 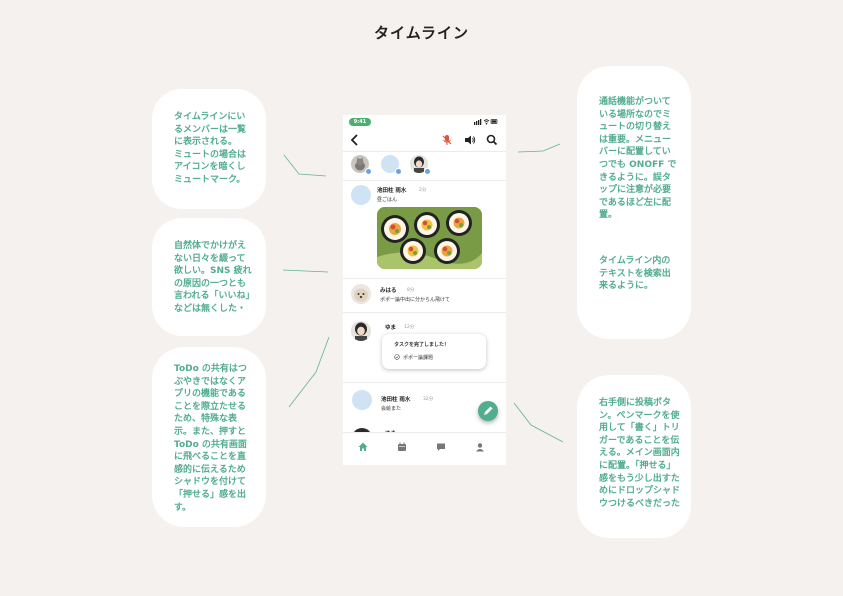 I want to click on bottom-tab-bar, so click(x=424, y=449).